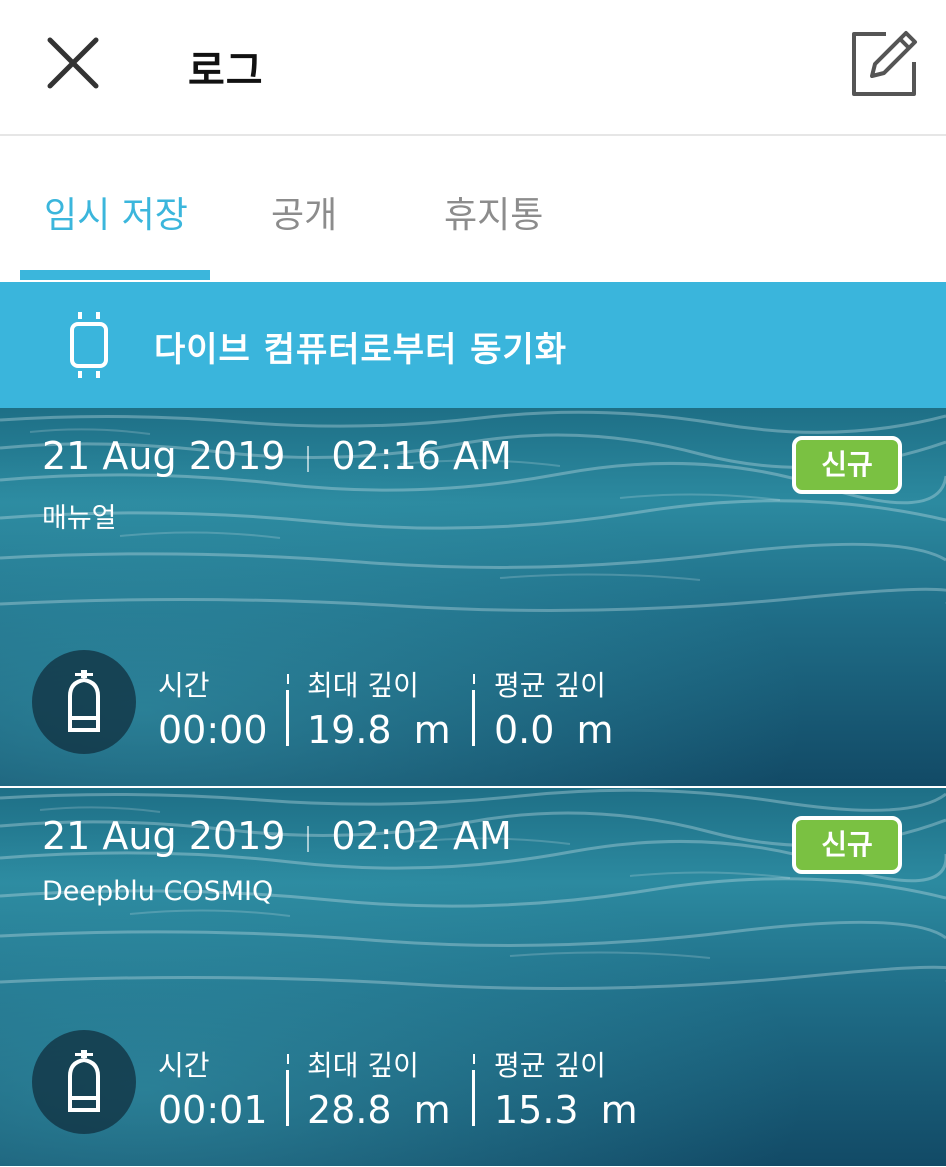 Image resolution: width=946 pixels, height=1167 pixels. I want to click on dive-computer-icon, so click(90, 345).